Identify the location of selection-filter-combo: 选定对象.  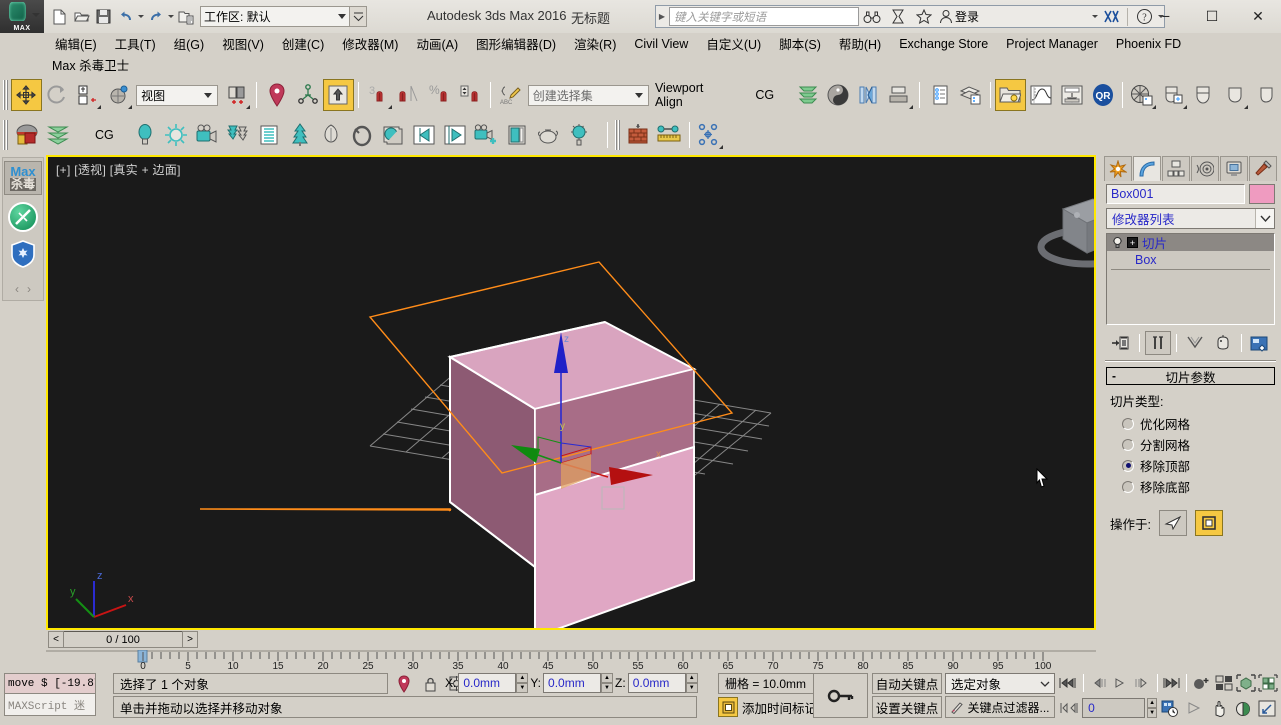
(1000, 683).